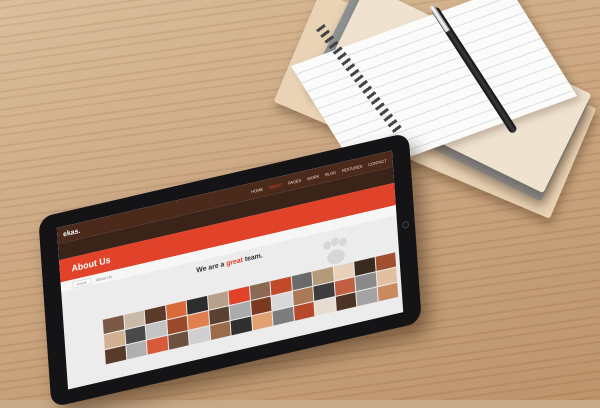 This screenshot has height=408, width=600. What do you see at coordinates (276, 186) in the screenshot?
I see `nav-about: ABOUT` at bounding box center [276, 186].